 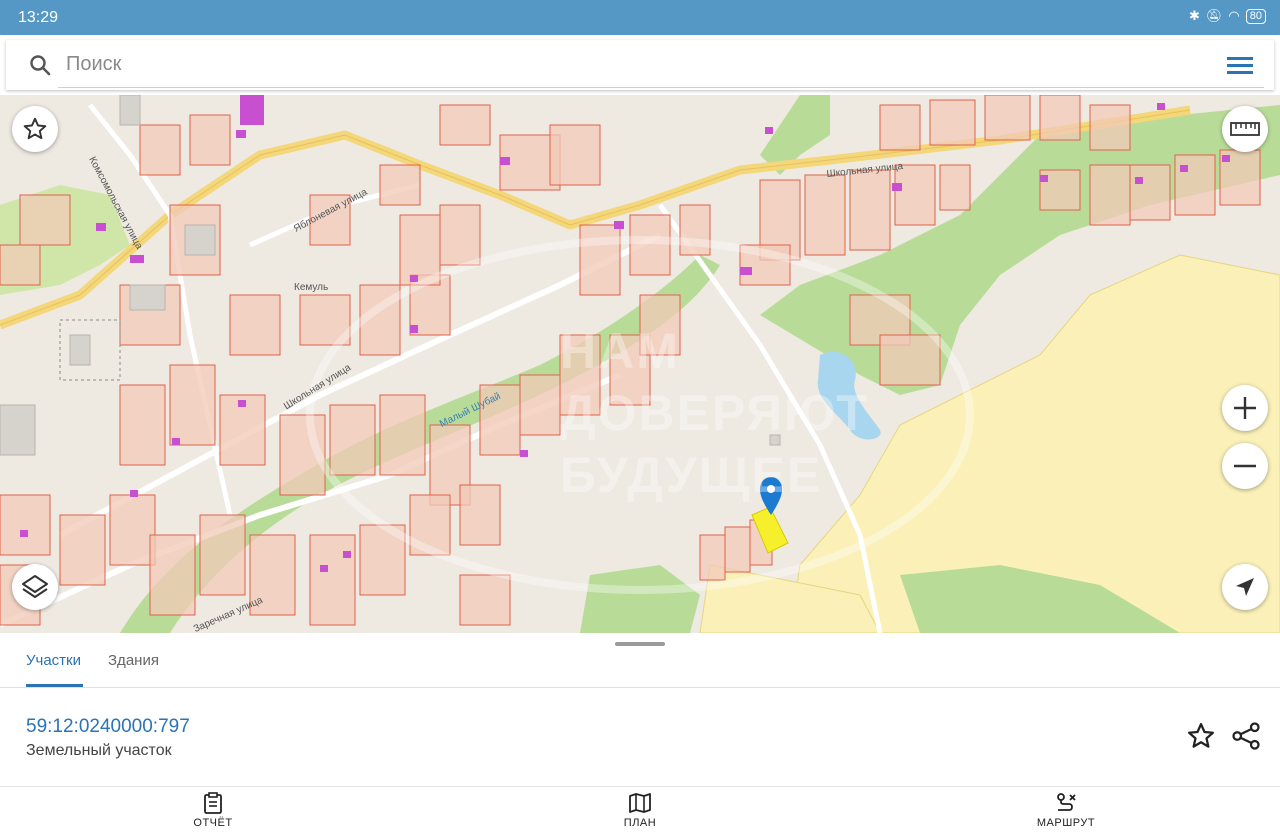 What do you see at coordinates (53, 660) in the screenshot?
I see `tab-parcels: Участки` at bounding box center [53, 660].